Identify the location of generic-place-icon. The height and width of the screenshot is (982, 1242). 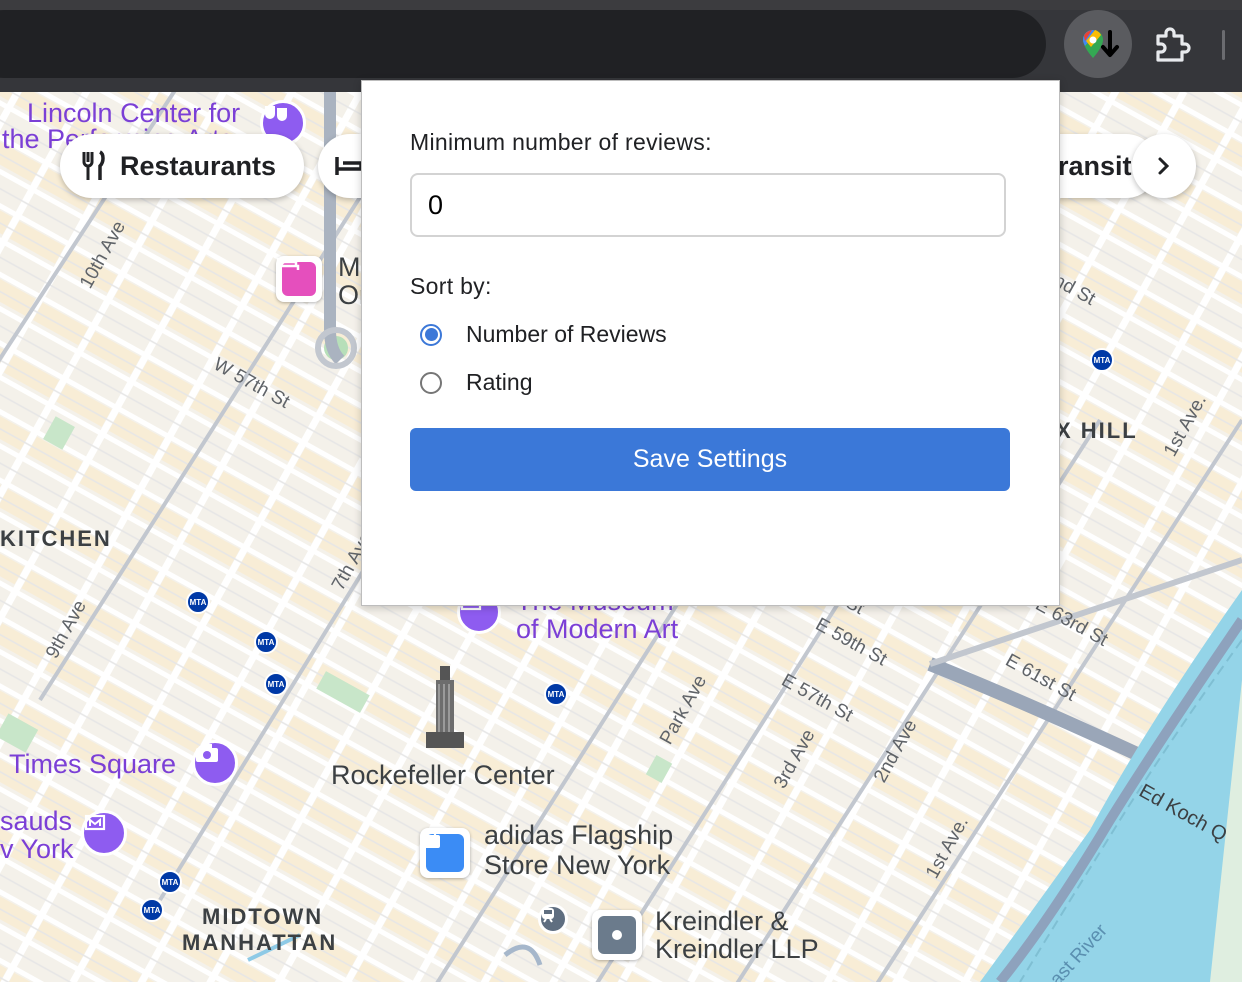
(617, 935).